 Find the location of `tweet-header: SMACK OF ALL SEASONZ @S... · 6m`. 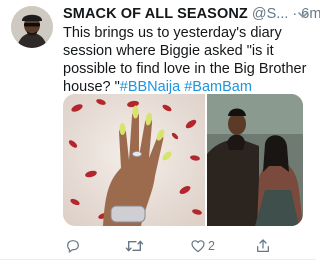

tweet-header: SMACK OF ALL SEASONZ @S... · 6m is located at coordinates (191, 14).